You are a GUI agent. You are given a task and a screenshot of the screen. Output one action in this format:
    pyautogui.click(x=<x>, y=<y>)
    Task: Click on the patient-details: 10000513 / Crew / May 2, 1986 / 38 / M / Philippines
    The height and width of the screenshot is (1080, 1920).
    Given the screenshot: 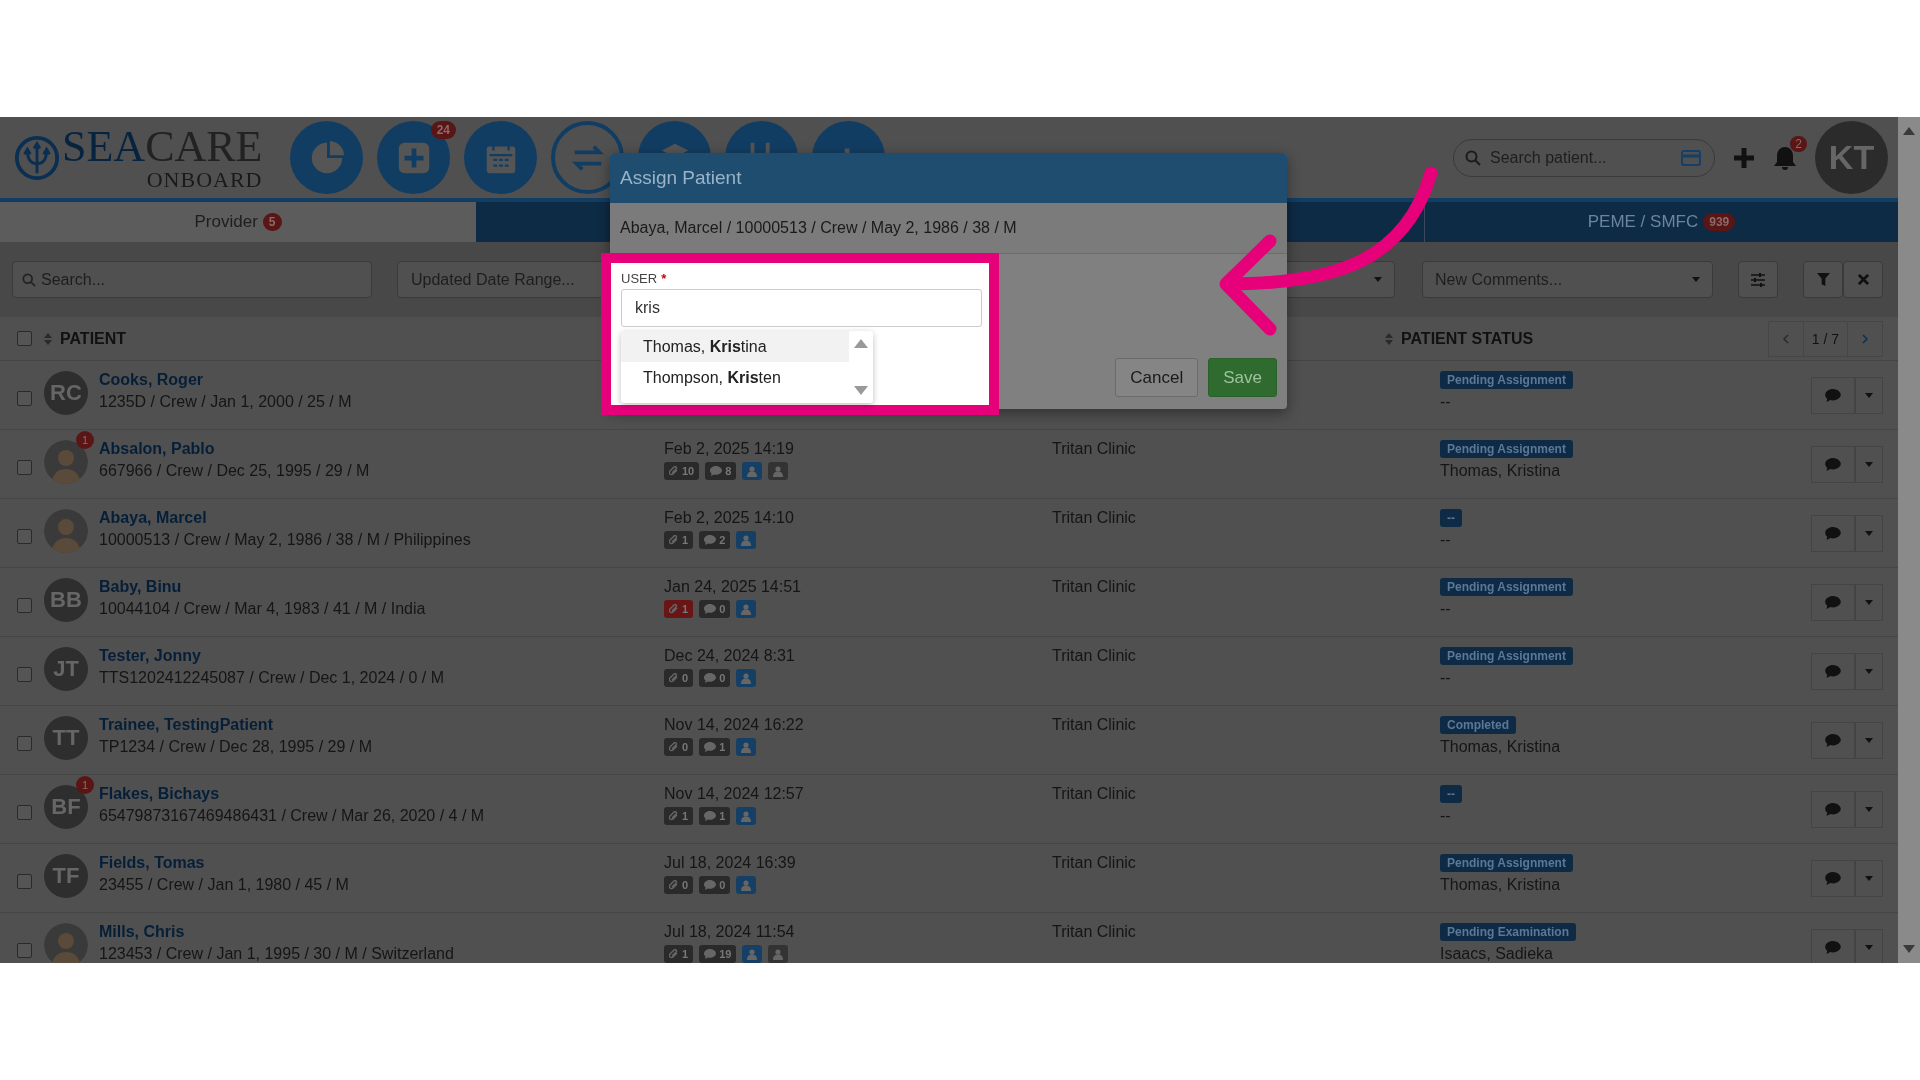 What is the action you would take?
    pyautogui.click(x=285, y=540)
    